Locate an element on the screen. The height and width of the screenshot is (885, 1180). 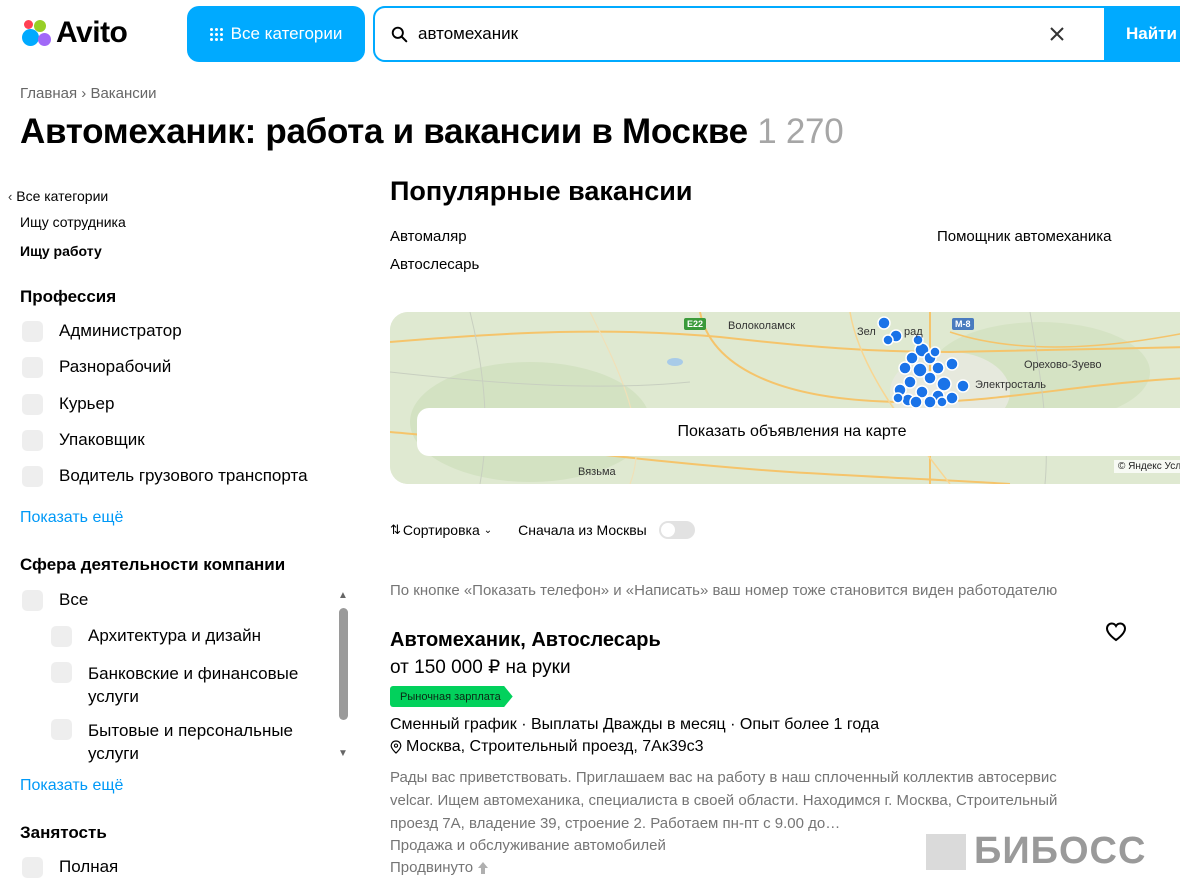
industry-heading: Сфера деятельности компании is located at coordinates (153, 564).